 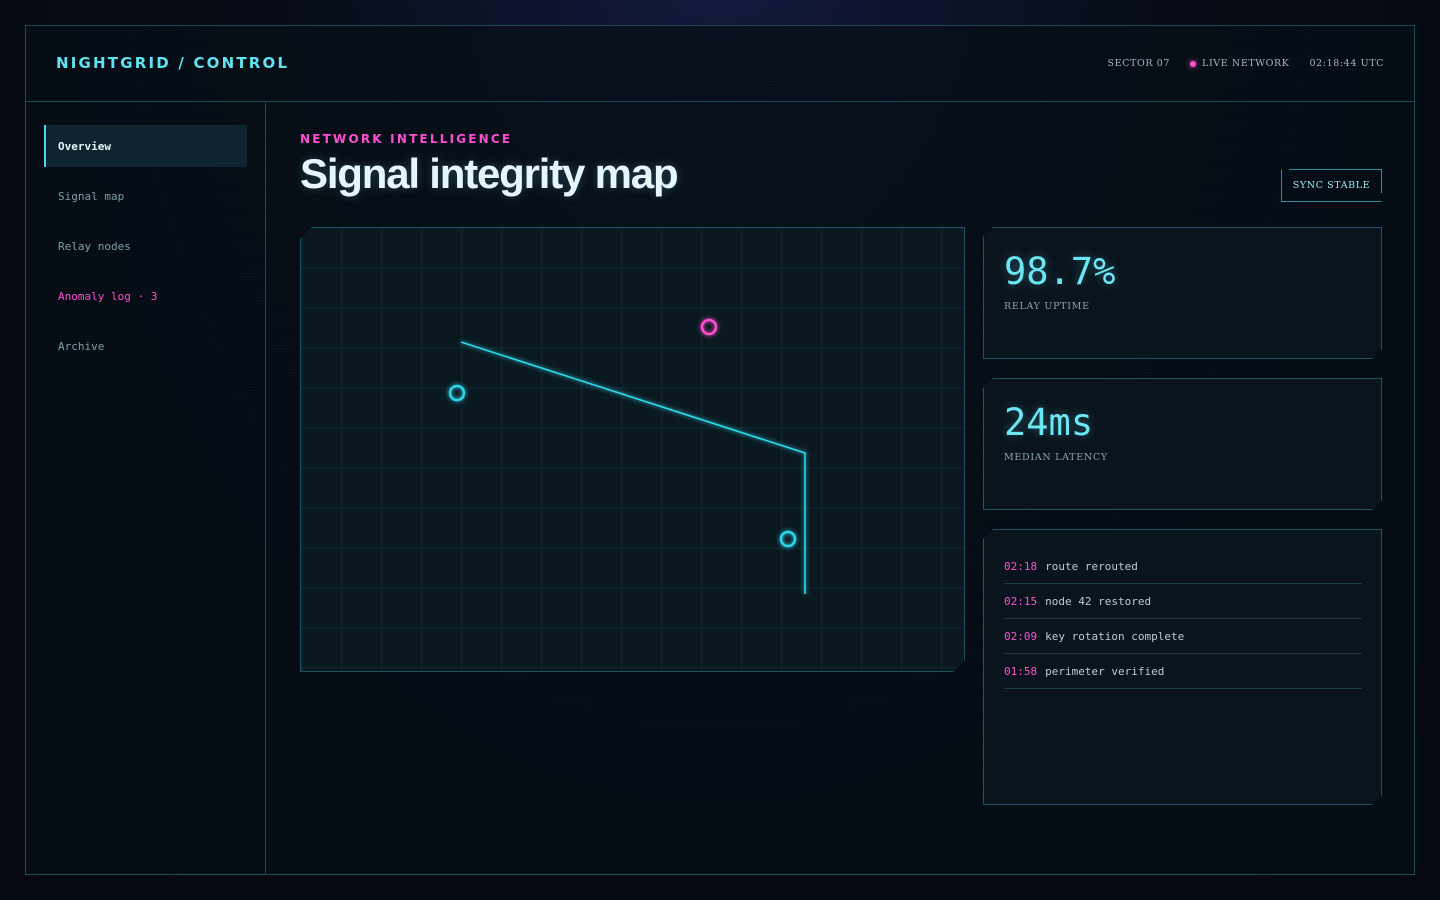 What do you see at coordinates (1105, 671) in the screenshot?
I see `log-text: perimeter verified` at bounding box center [1105, 671].